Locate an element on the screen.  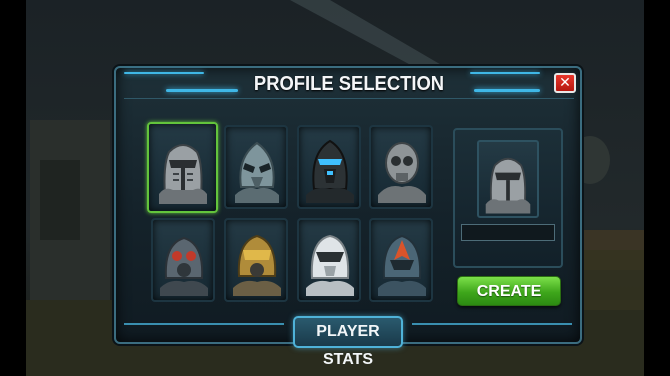
letterbox-right is located at coordinates (657, 188).